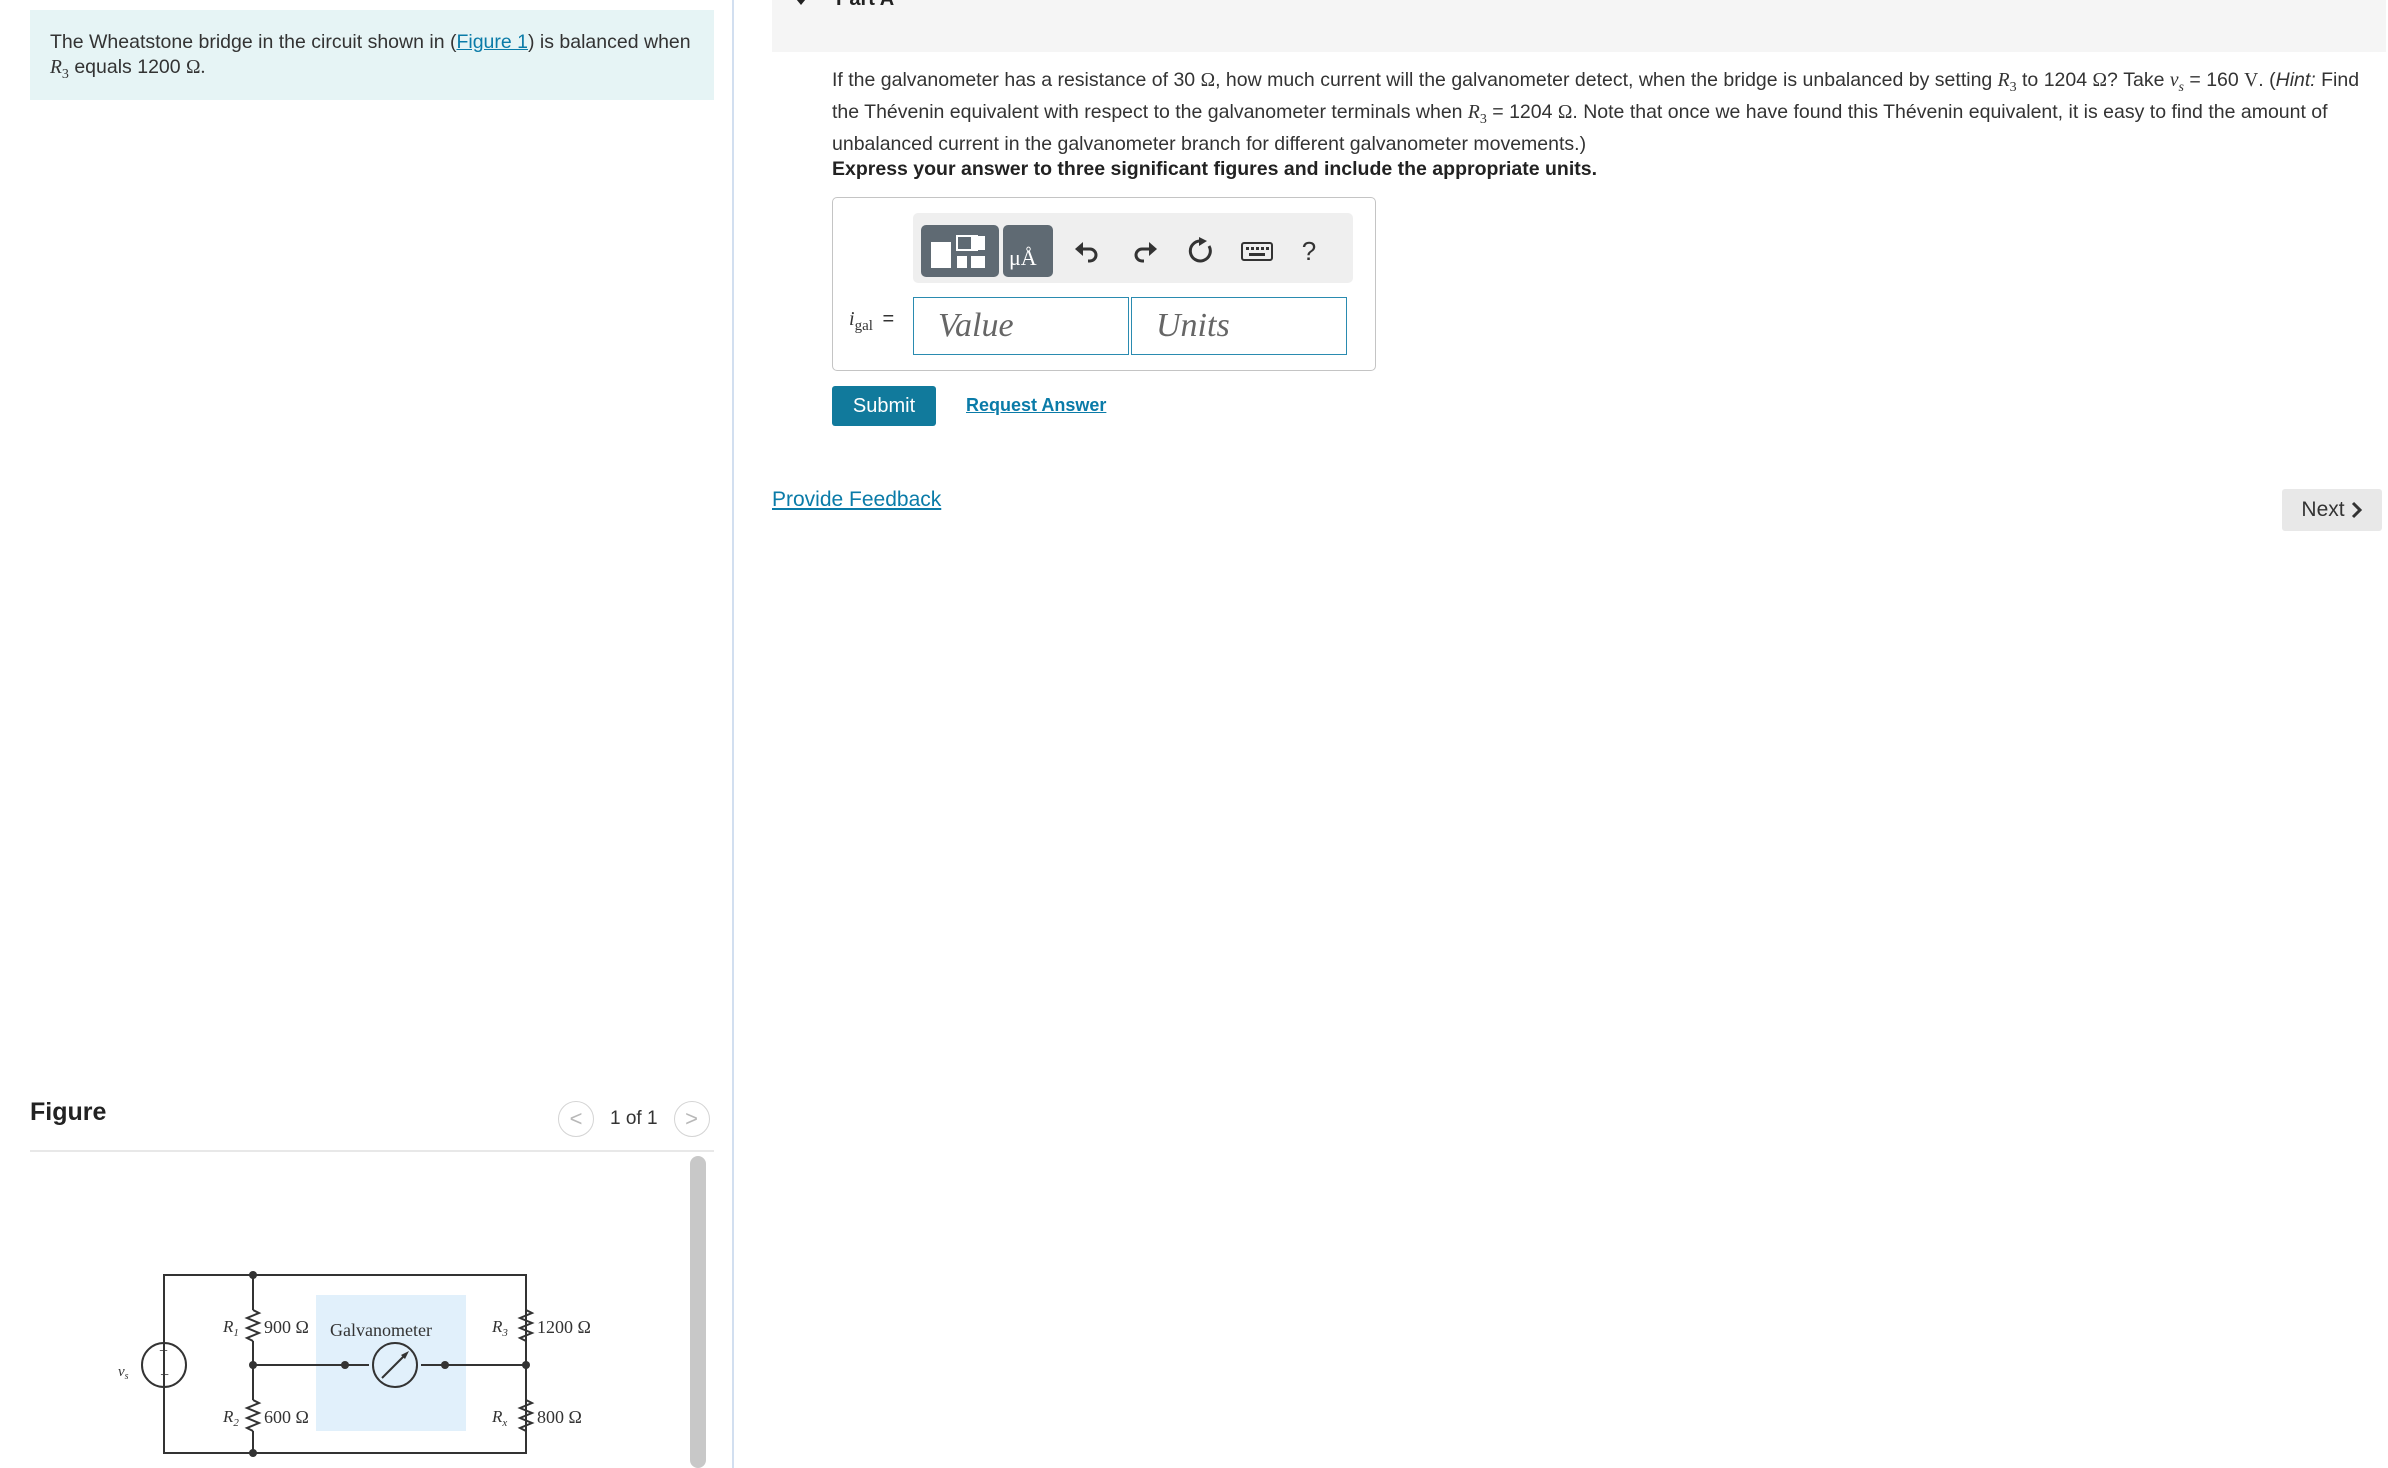 The height and width of the screenshot is (1468, 2388). Describe the element at coordinates (196, 67) in the screenshot. I see `ohm-unit: Ω.` at that location.